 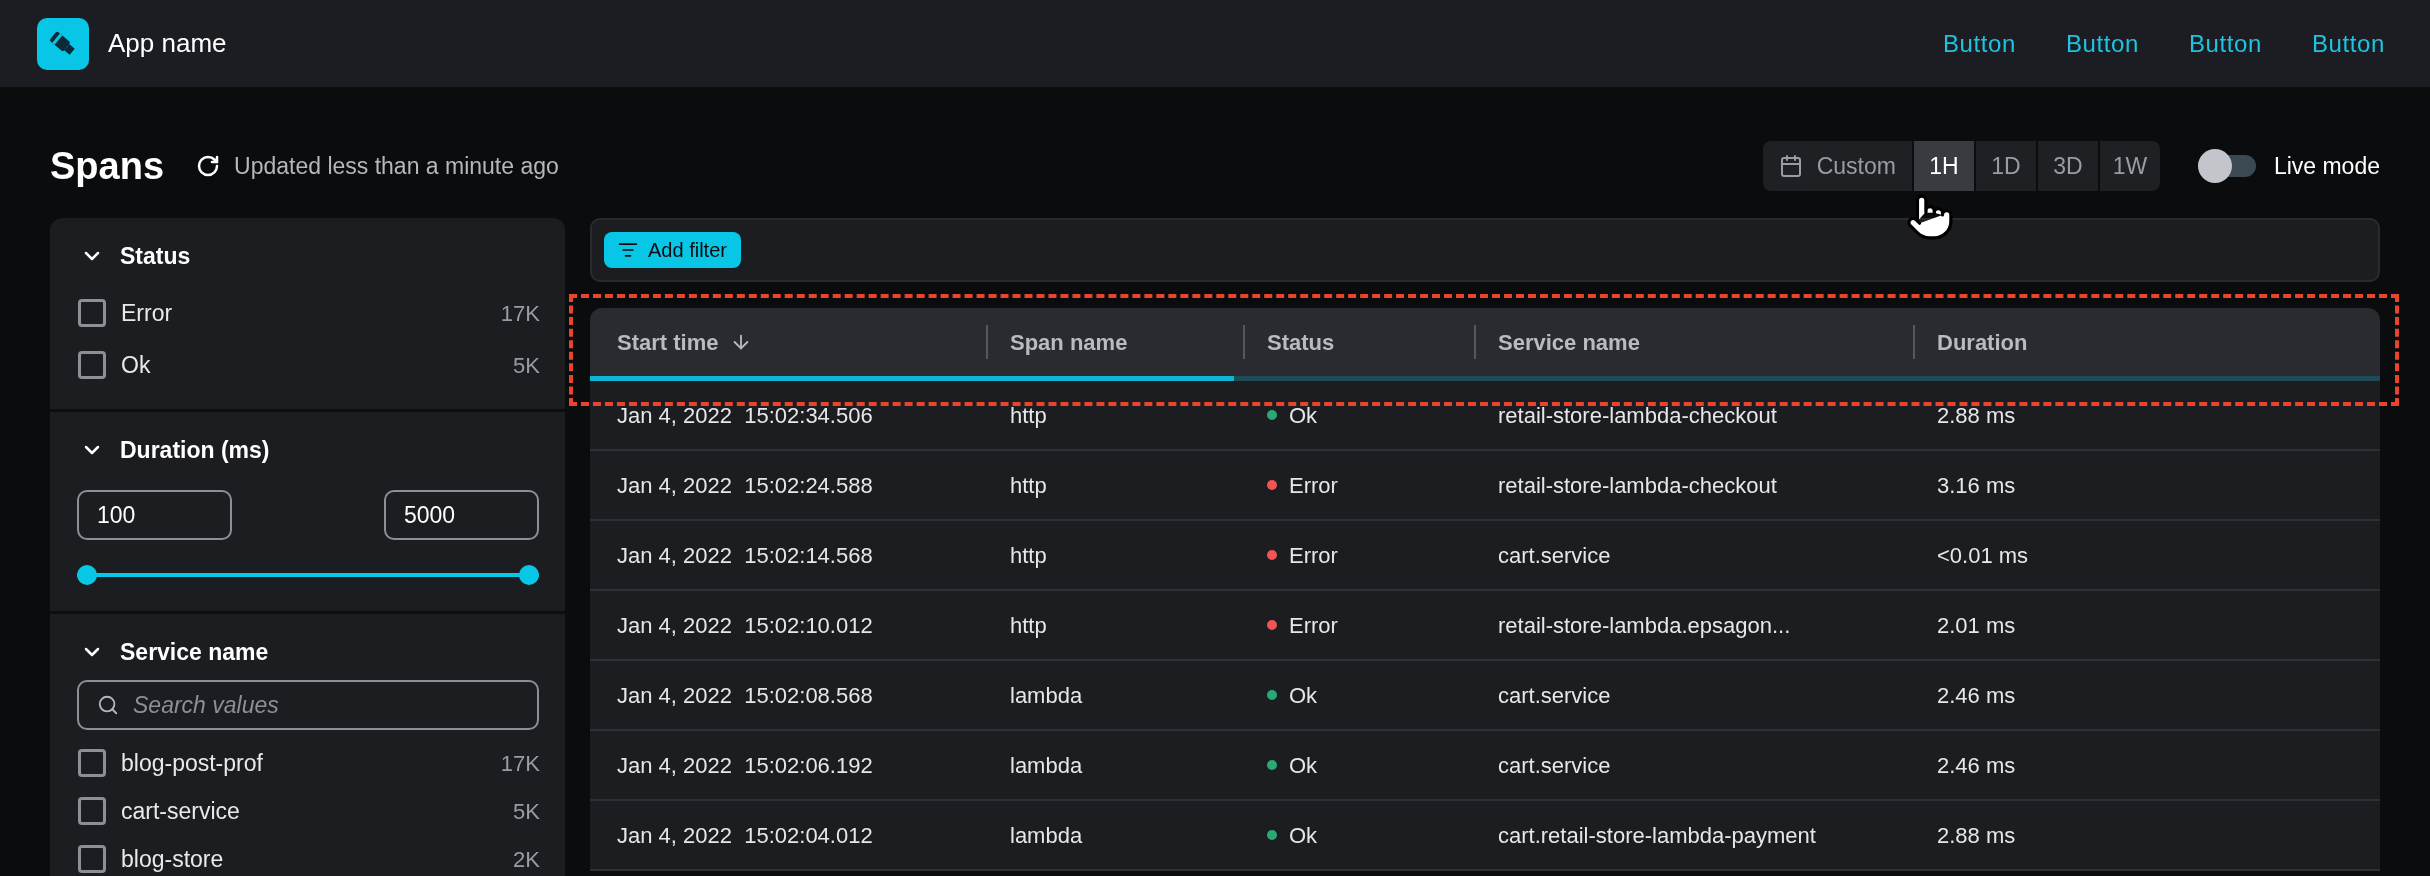 What do you see at coordinates (180, 811) in the screenshot?
I see `filter-option-label: cart-service` at bounding box center [180, 811].